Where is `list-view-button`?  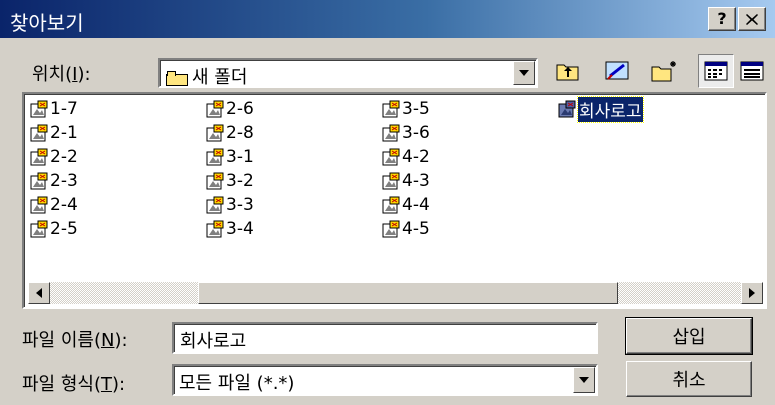 list-view-button is located at coordinates (716, 71).